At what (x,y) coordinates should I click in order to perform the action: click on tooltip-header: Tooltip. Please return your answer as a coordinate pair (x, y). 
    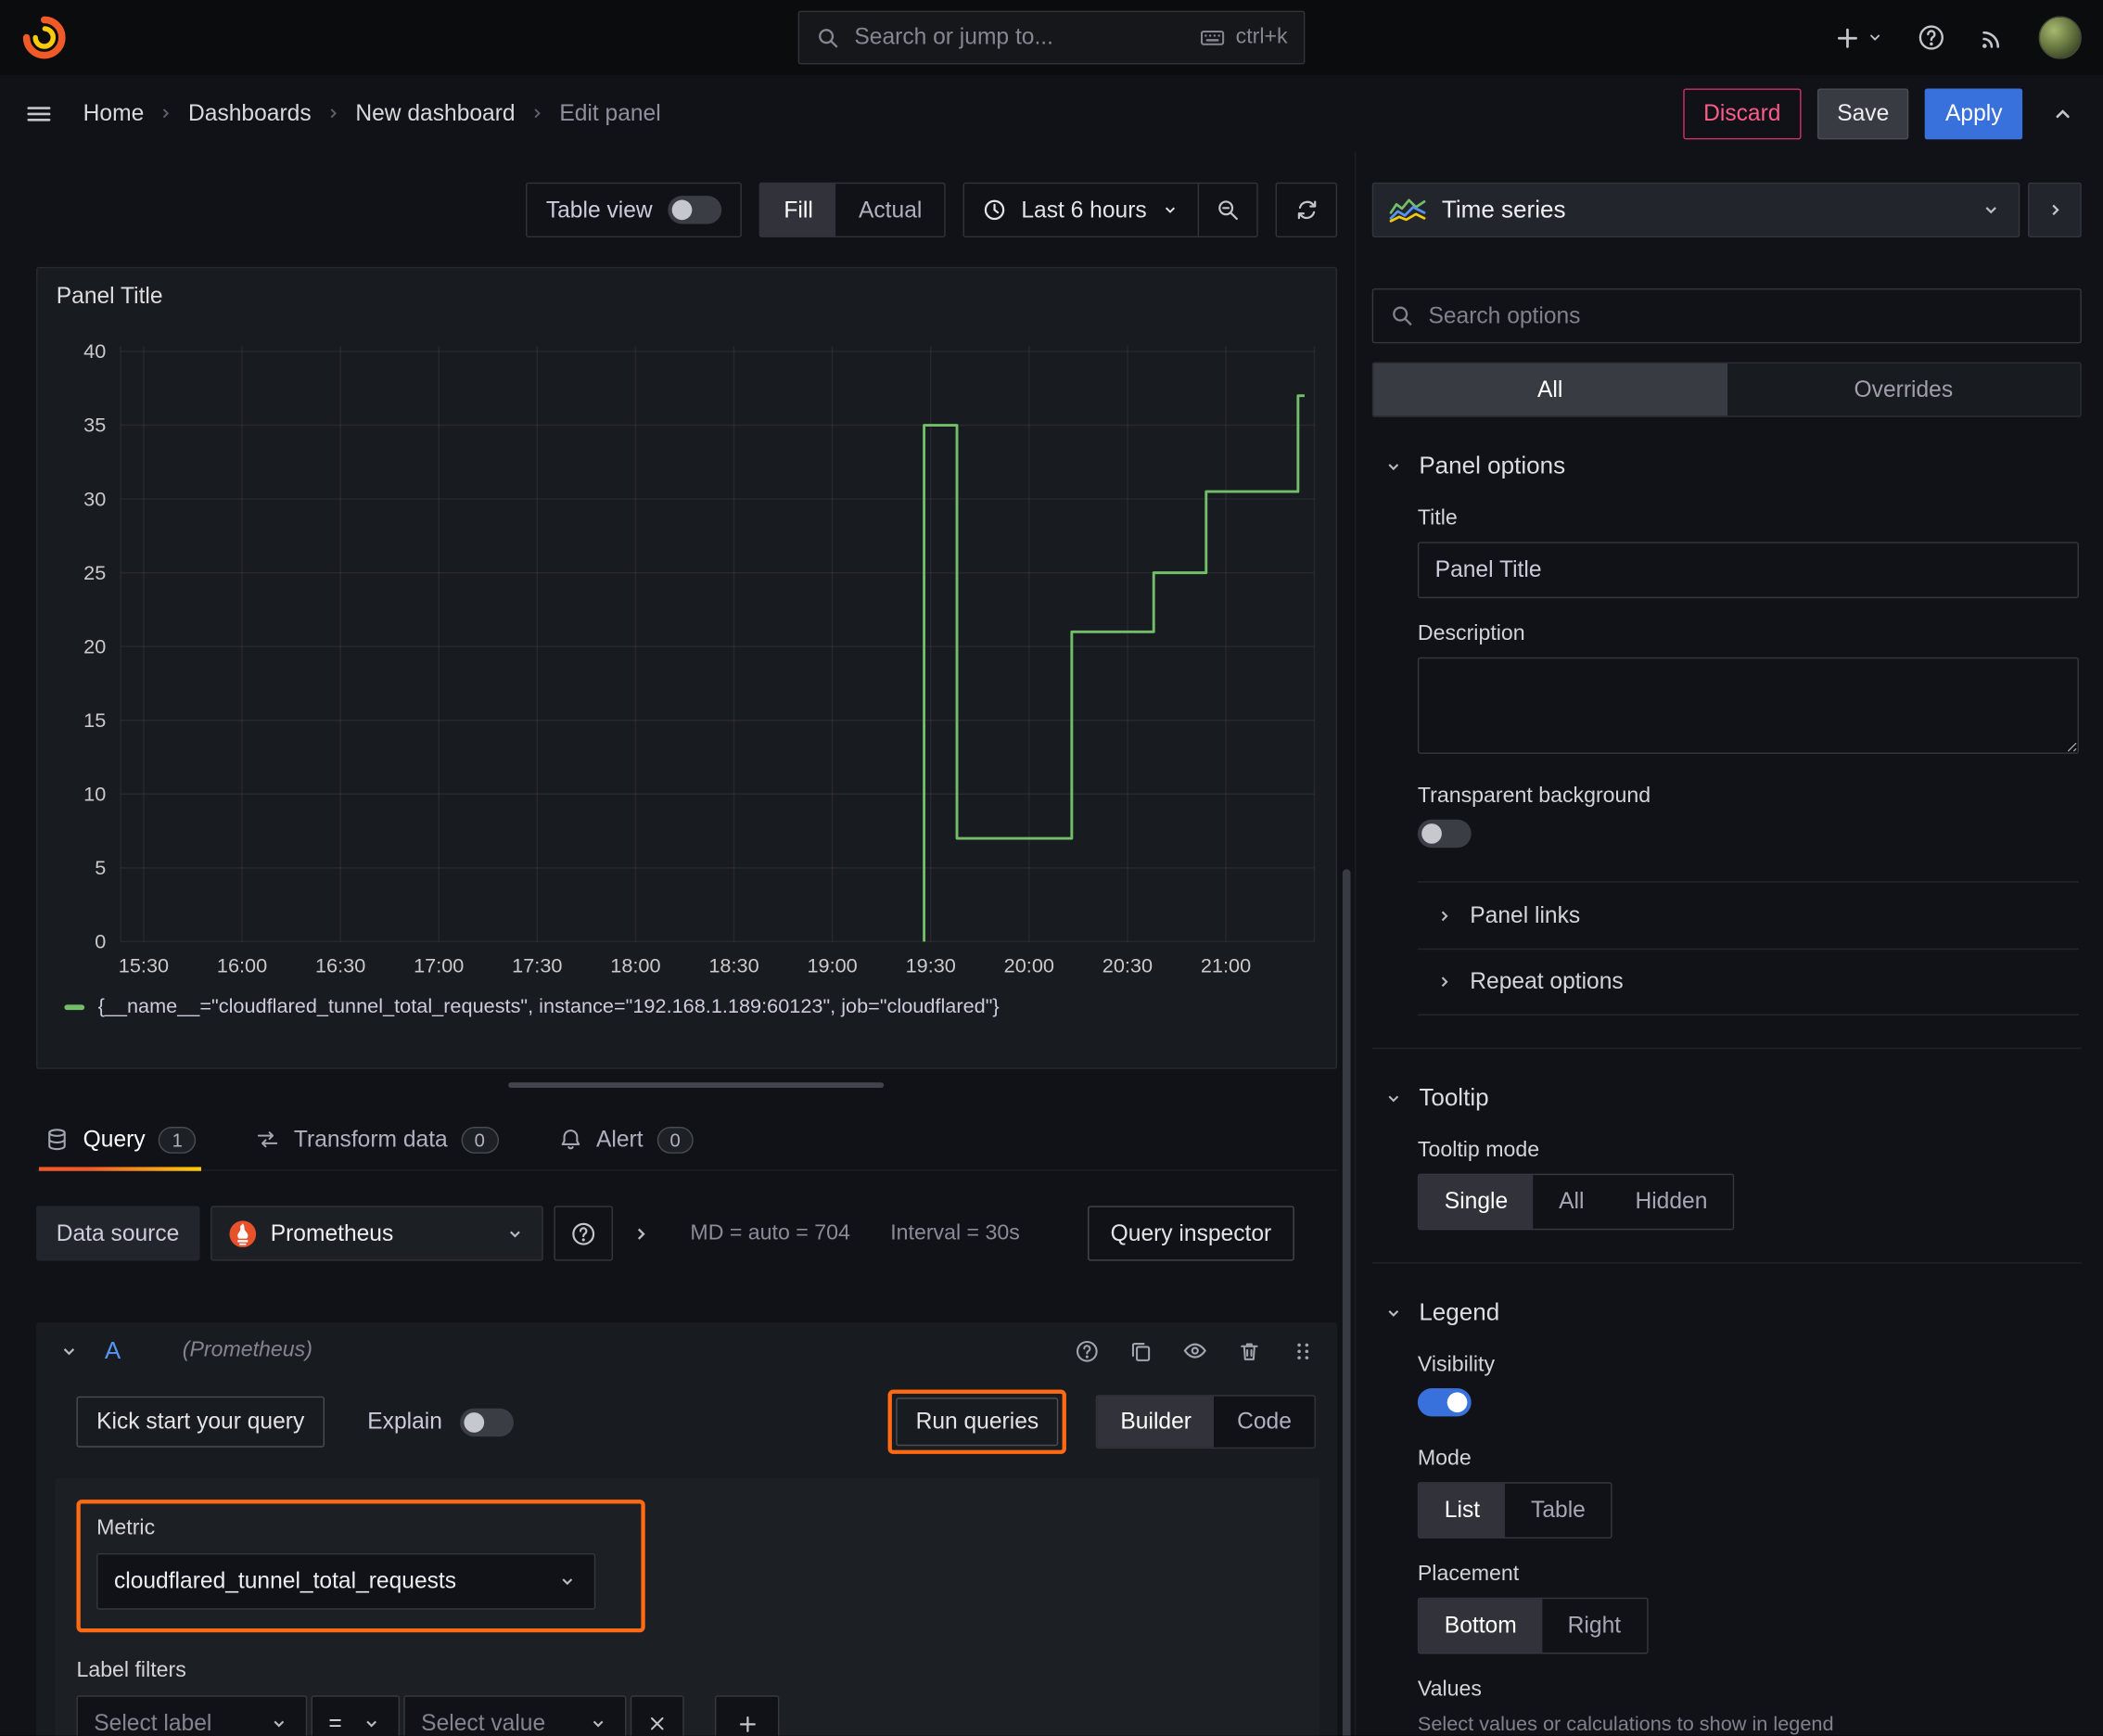
    Looking at the image, I should click on (1727, 1091).